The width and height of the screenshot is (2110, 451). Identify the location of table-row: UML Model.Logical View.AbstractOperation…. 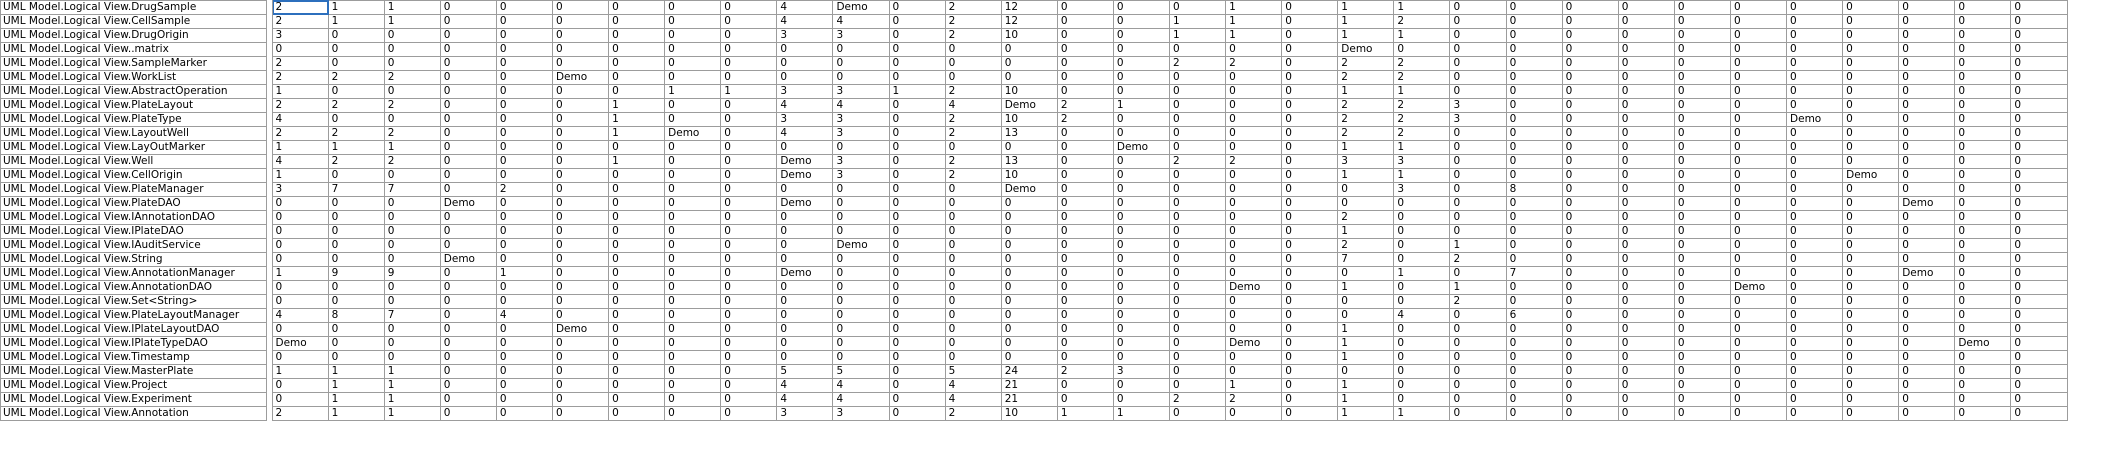
(1034, 91).